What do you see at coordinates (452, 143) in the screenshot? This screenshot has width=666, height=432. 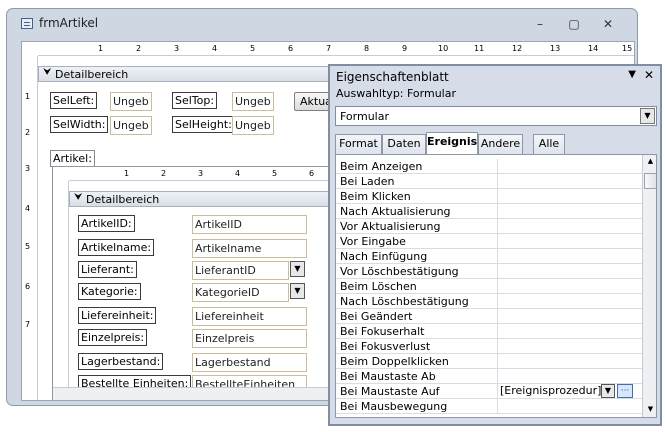 I see `tab-ereignis: Ereignis` at bounding box center [452, 143].